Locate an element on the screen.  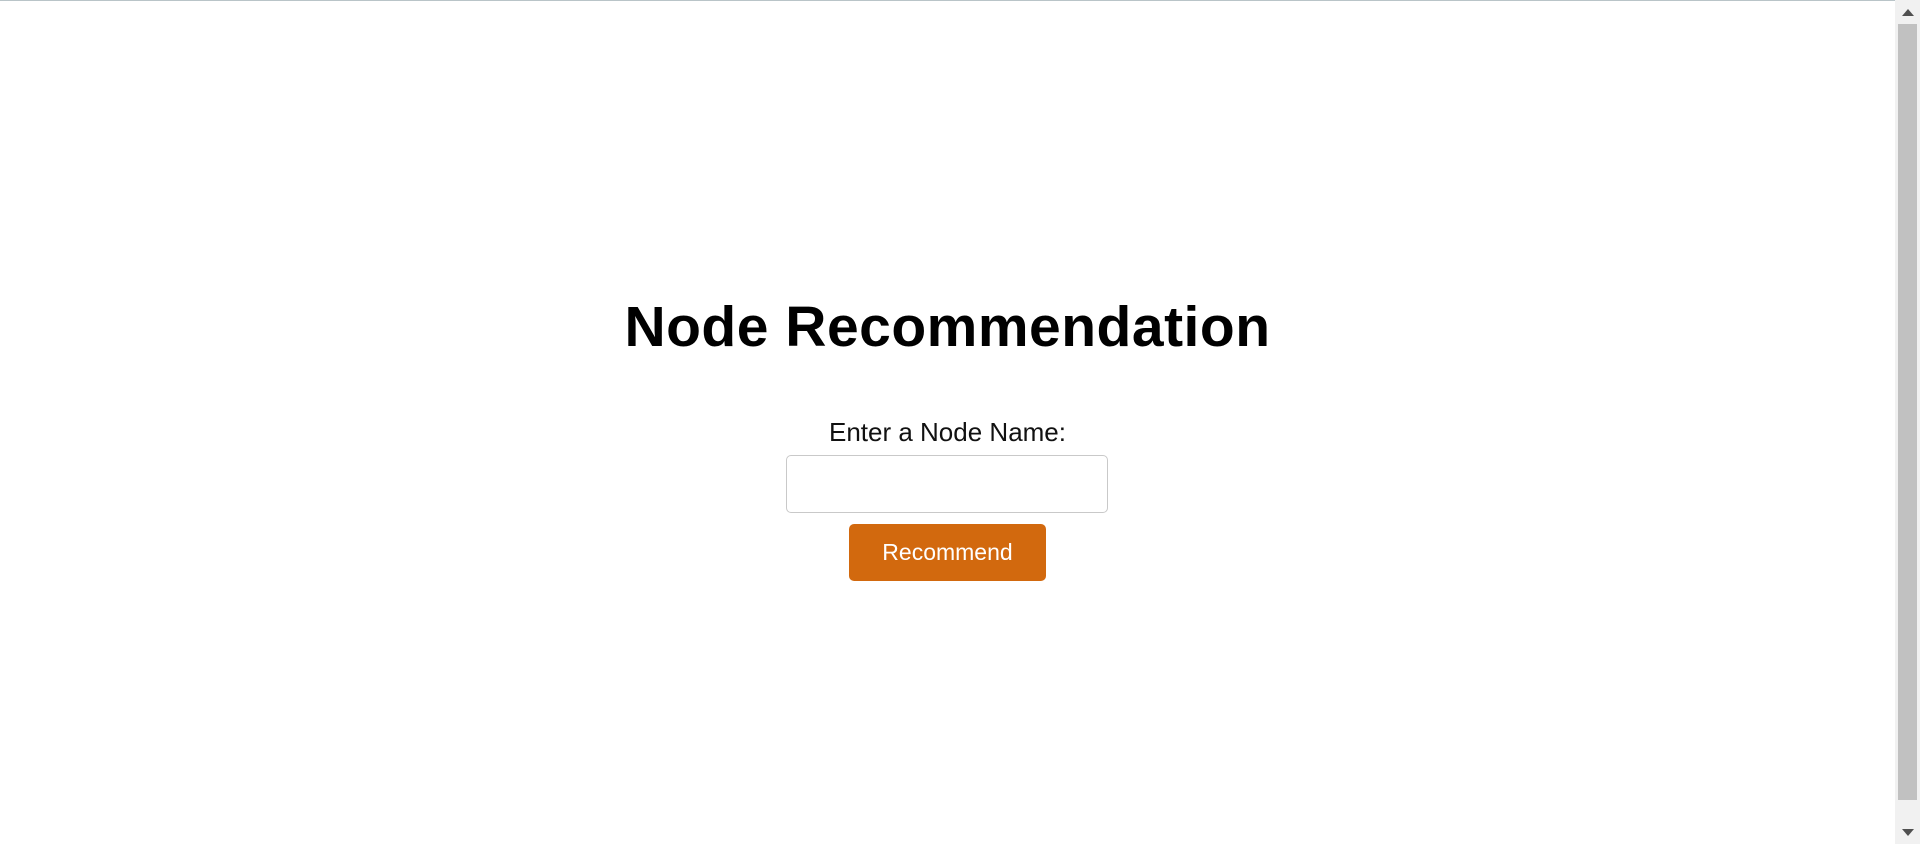
node-name-label: Enter a Node Name: is located at coordinates (947, 432).